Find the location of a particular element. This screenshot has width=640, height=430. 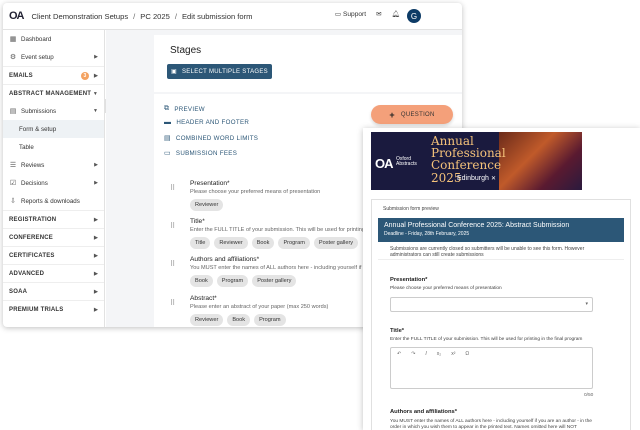

submission-fees-link: ▭ SUBMISSION FEES is located at coordinates (200, 153).